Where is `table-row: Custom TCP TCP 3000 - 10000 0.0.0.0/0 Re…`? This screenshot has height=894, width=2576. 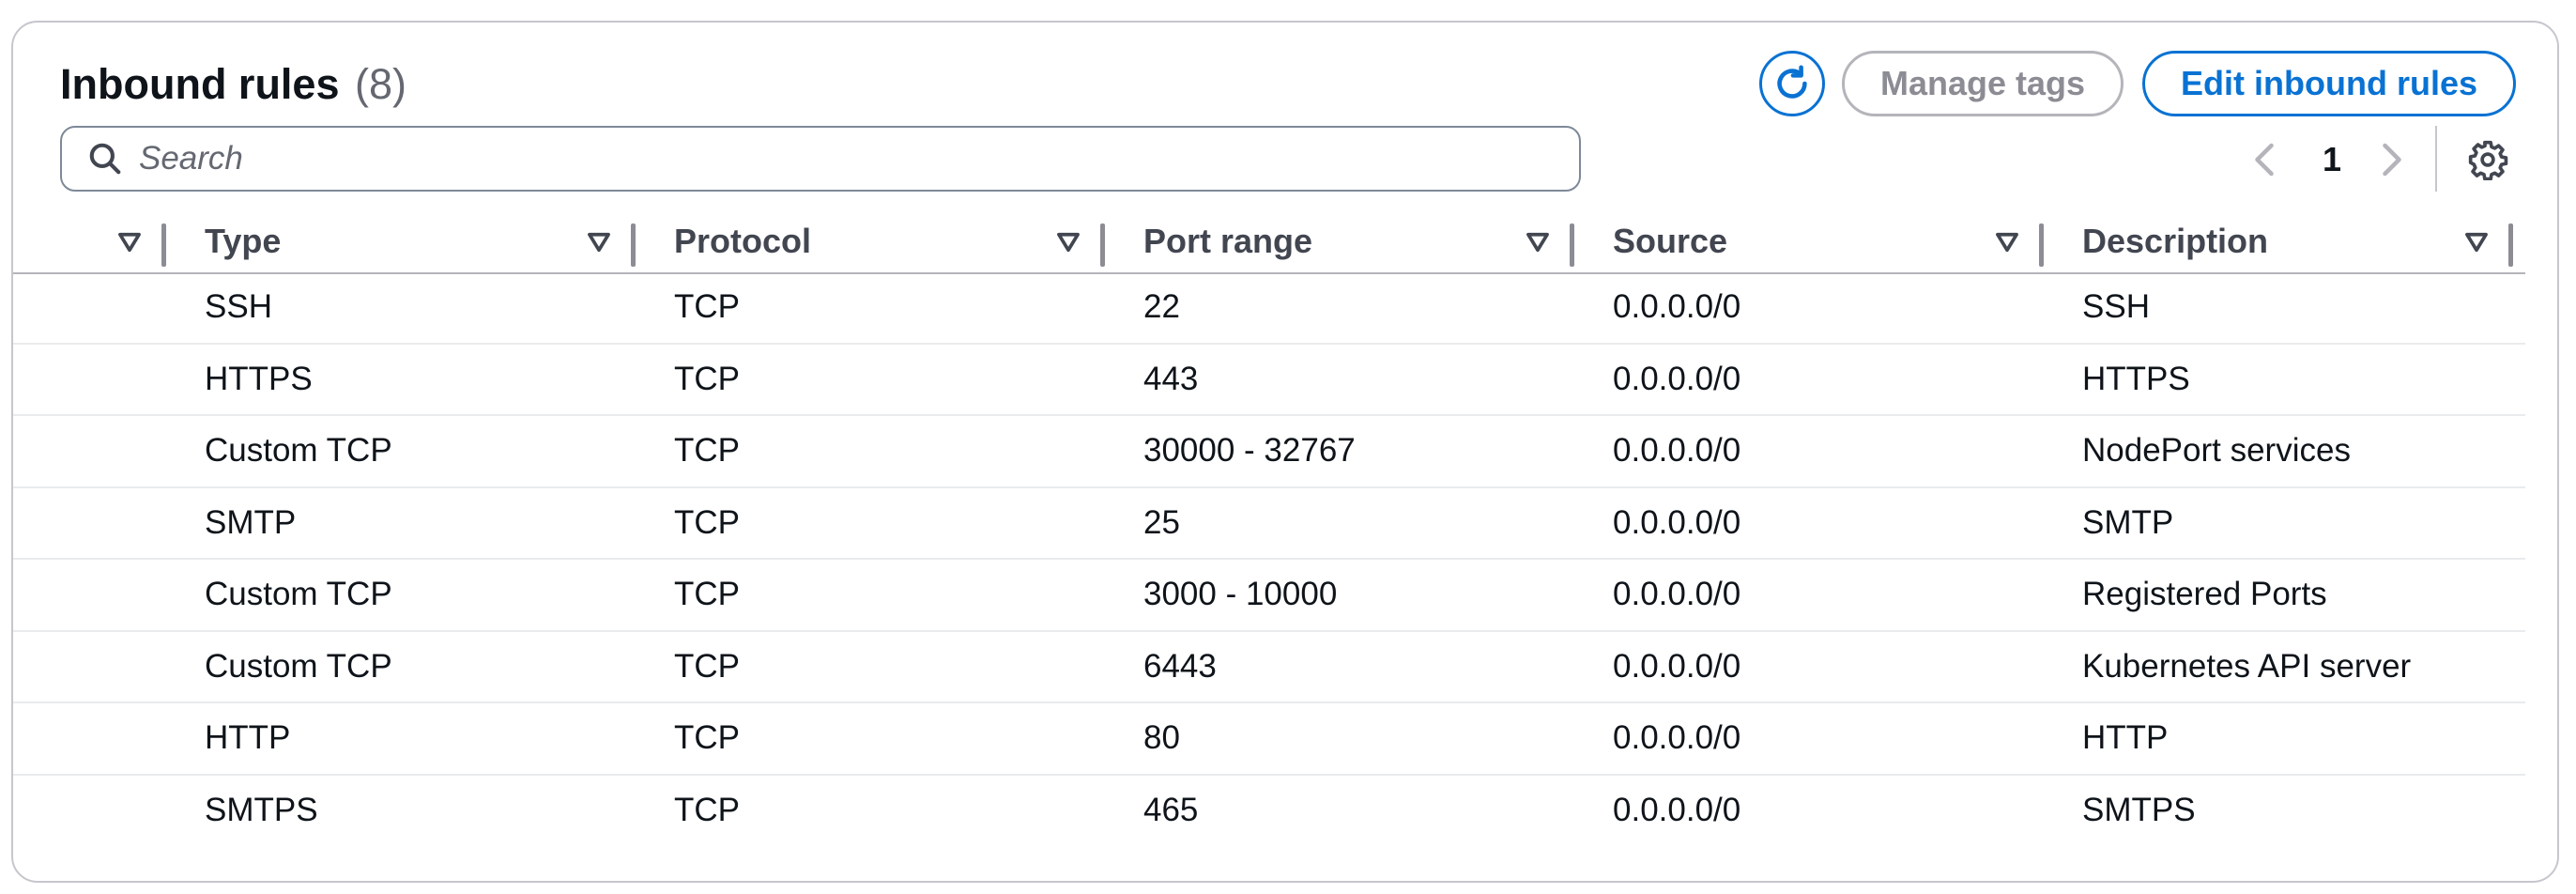 table-row: Custom TCP TCP 3000 - 10000 0.0.0.0/0 Re… is located at coordinates (1269, 596).